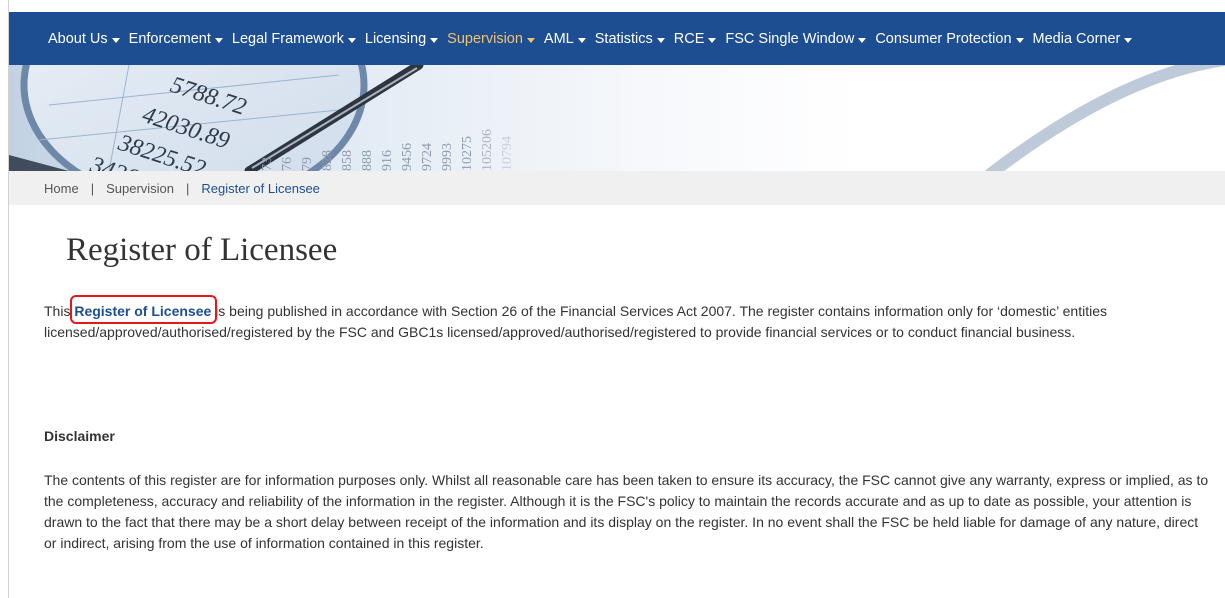 The height and width of the screenshot is (598, 1225). I want to click on banner-column-number: 10794, so click(507, 153).